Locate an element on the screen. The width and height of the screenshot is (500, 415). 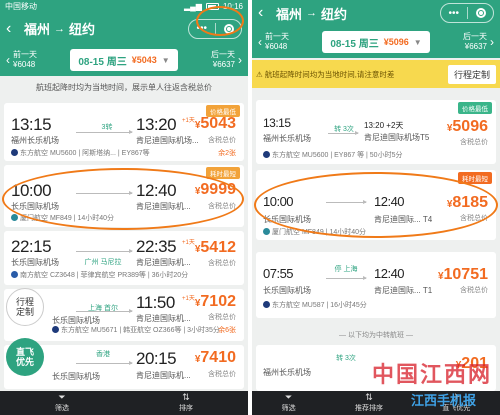
airline-info: 厦门航空 MF849 | 14小时40分 is located at coordinates (314, 232).